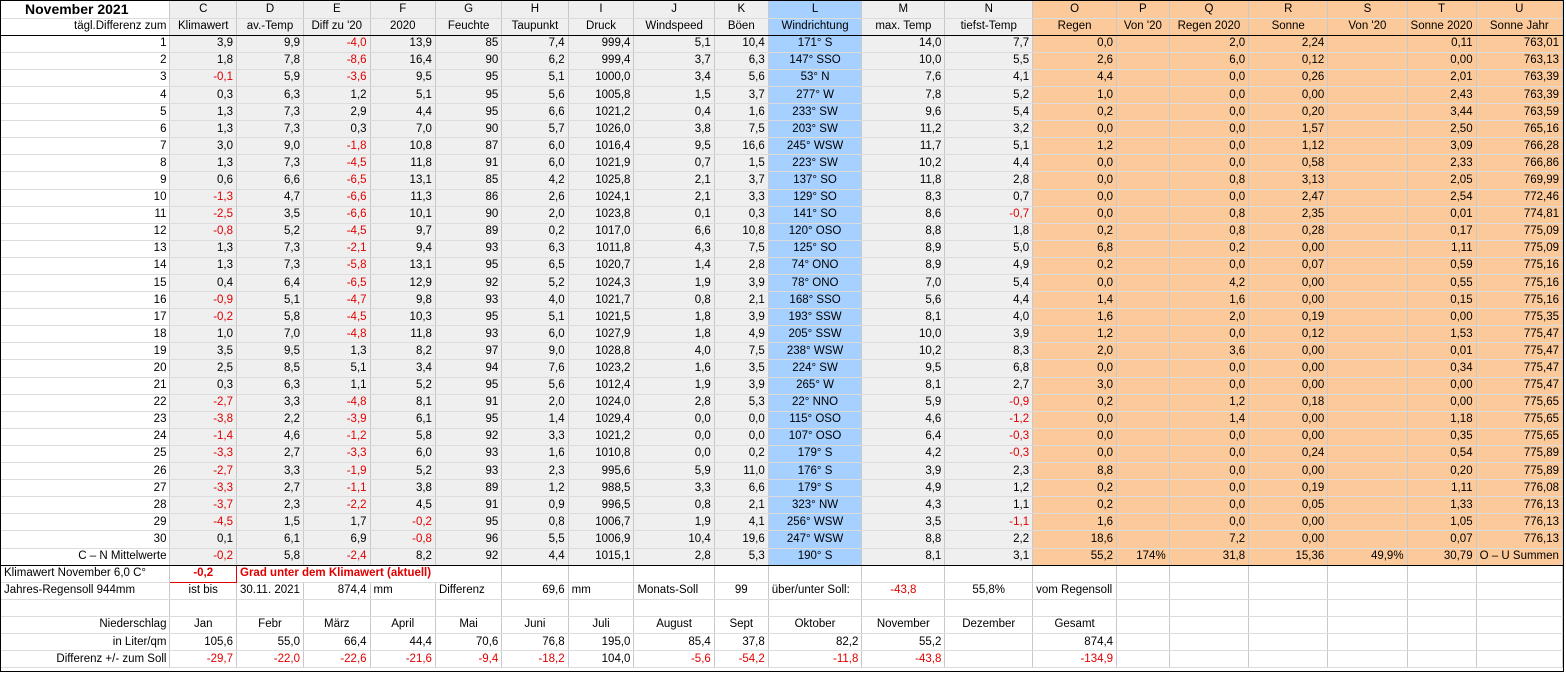 This screenshot has width=1566, height=674. Describe the element at coordinates (469, 146) in the screenshot. I see `data-cell: 87` at that location.